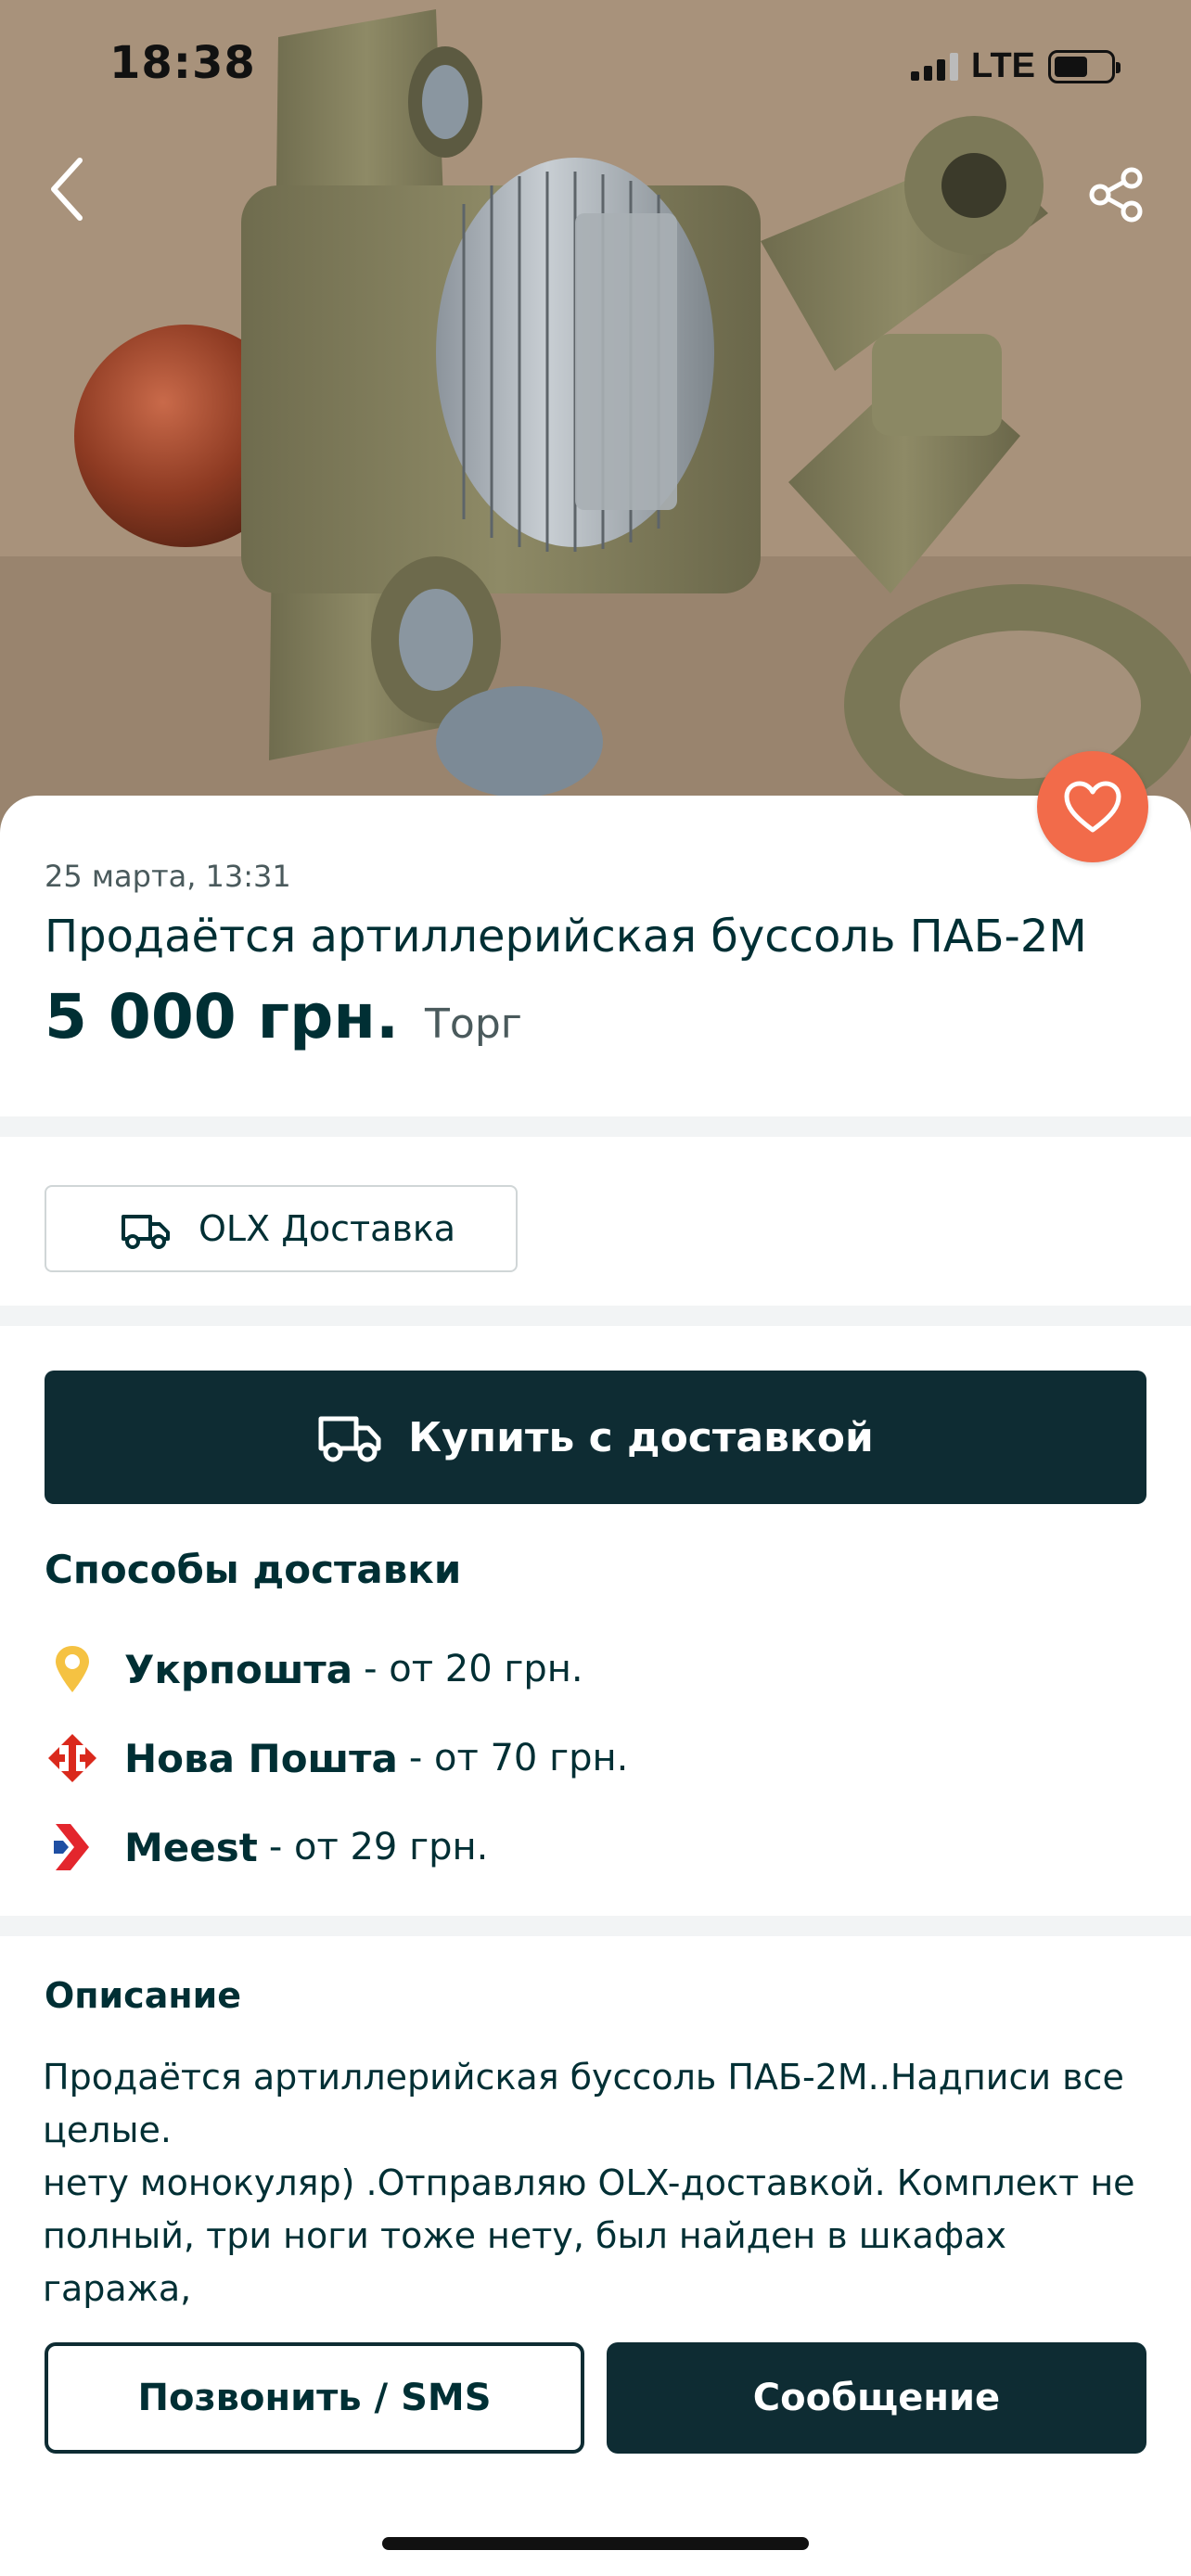 The image size is (1191, 2576). I want to click on nova-poshta-icon, so click(72, 1758).